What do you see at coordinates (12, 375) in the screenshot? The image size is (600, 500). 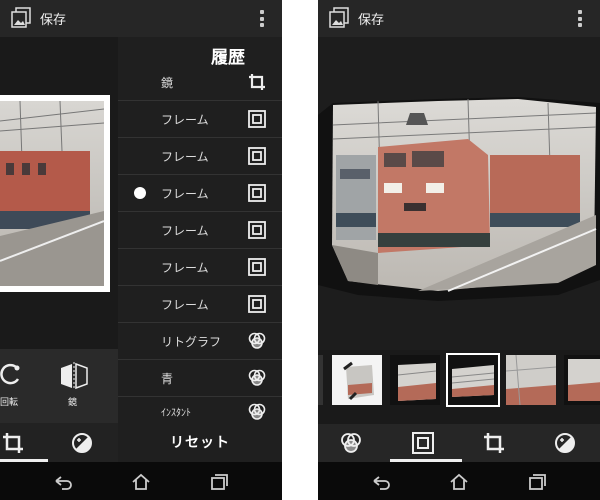 I see `rotate-icon` at bounding box center [12, 375].